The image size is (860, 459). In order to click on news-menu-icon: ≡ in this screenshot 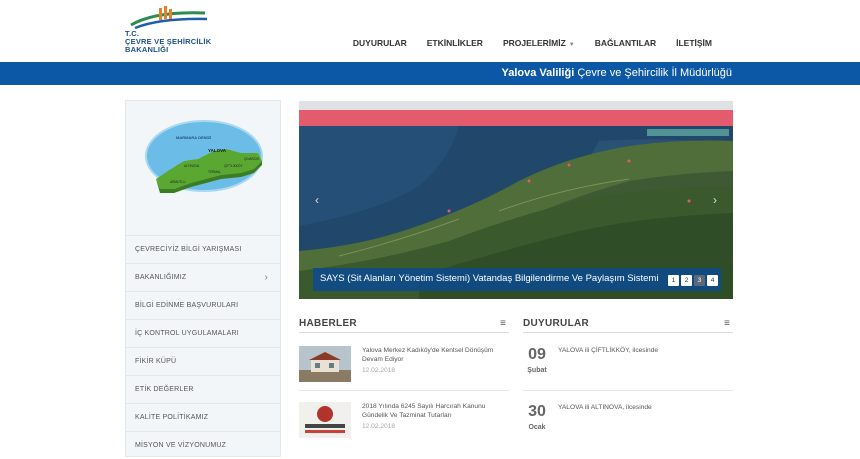, I will do `click(503, 323)`.